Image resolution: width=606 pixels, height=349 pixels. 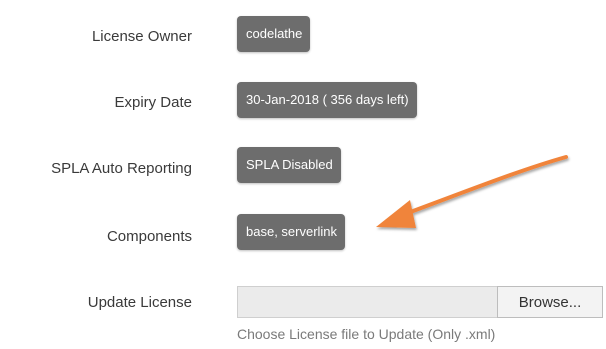 I want to click on license-owner-value: codelathe, so click(x=274, y=34).